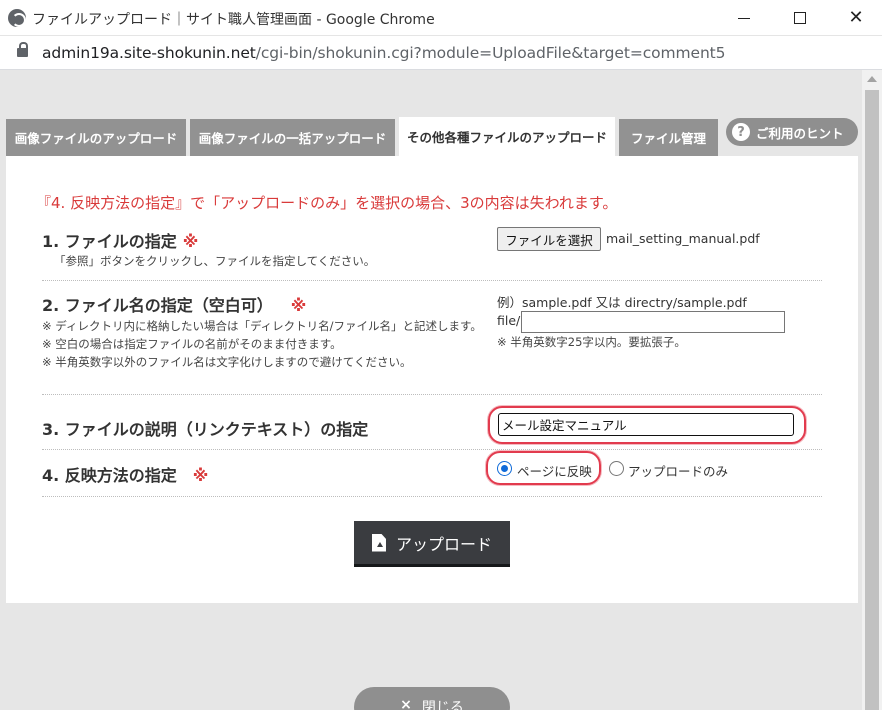  I want to click on usage-hint-label: ご利用のヒント, so click(800, 133).